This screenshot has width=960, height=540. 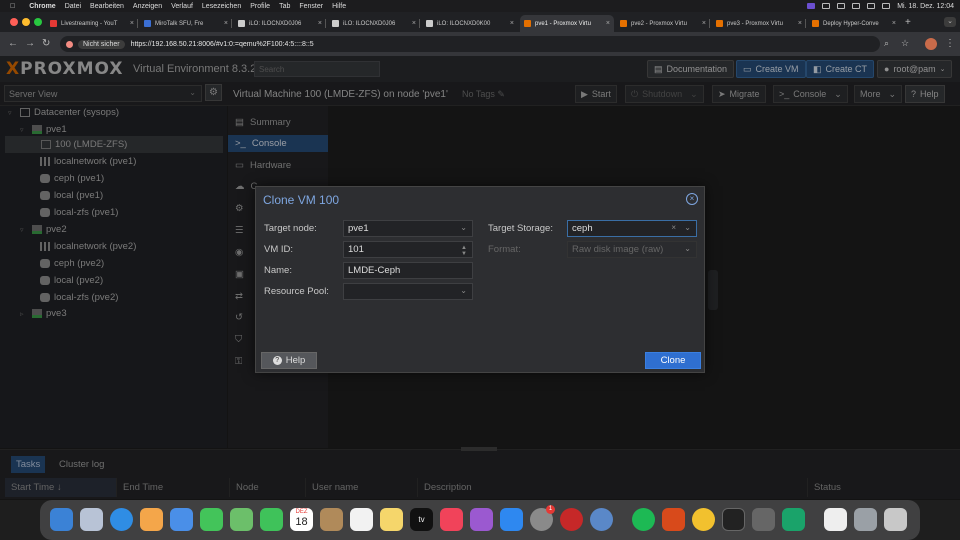 I want to click on clone-button: Clone, so click(x=673, y=360).